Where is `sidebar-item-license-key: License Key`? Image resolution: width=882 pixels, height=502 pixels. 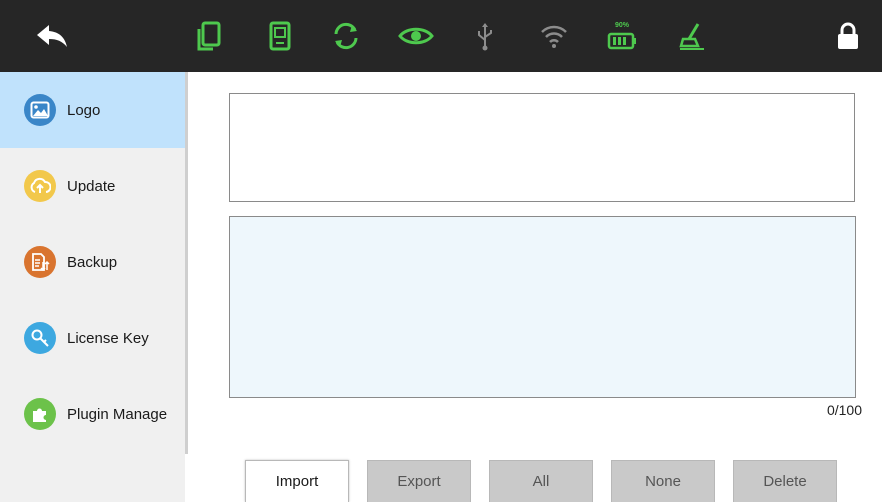 sidebar-item-license-key: License Key is located at coordinates (92, 338).